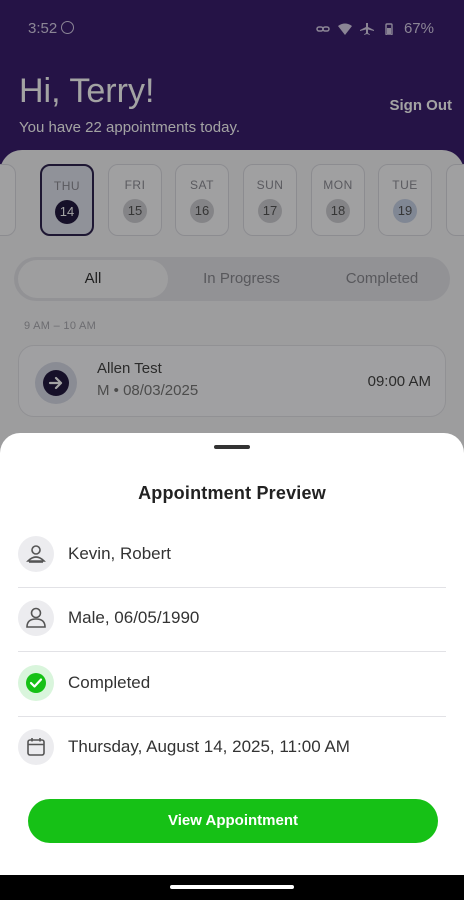 This screenshot has height=900, width=464. What do you see at coordinates (232, 447) in the screenshot?
I see `drag-handle` at bounding box center [232, 447].